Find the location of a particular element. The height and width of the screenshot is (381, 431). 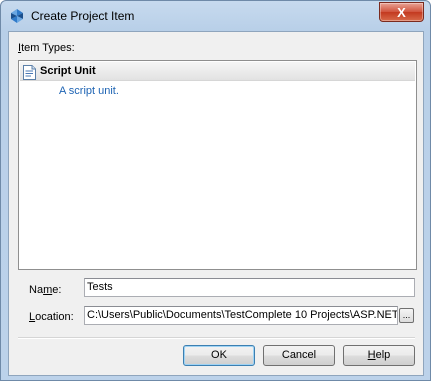

help-button: Help is located at coordinates (379, 355).